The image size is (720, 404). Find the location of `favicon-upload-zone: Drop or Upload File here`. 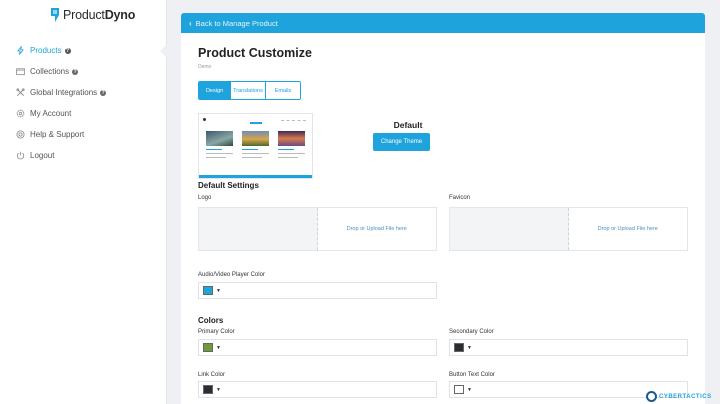

favicon-upload-zone: Drop or Upload File here is located at coordinates (568, 229).